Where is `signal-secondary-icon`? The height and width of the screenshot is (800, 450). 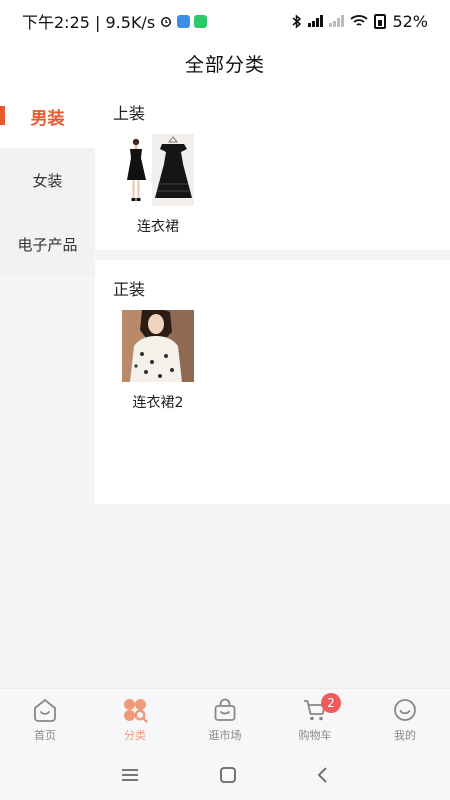 signal-secondary-icon is located at coordinates (337, 21).